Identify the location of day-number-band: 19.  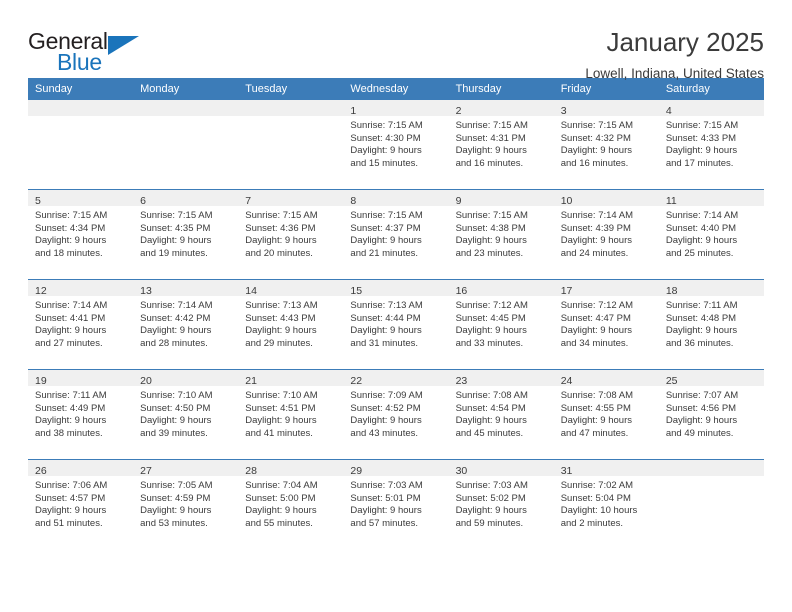
(81, 378).